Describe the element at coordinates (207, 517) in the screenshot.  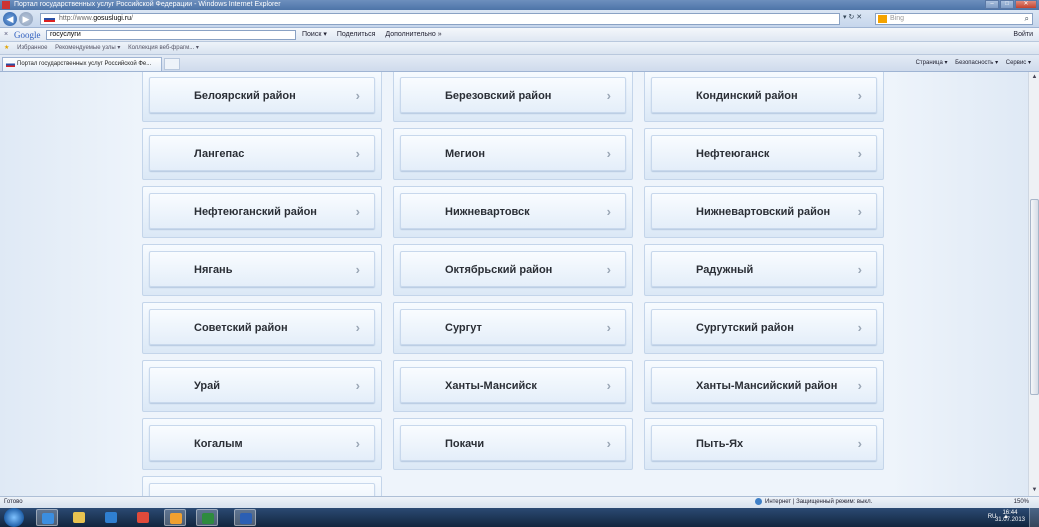
I see `taskbar-excel-button` at that location.